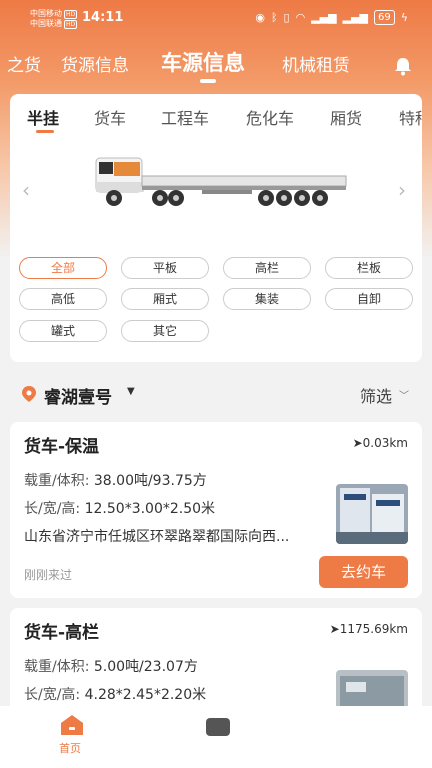  What do you see at coordinates (385, 443) in the screenshot?
I see `distance-value: 0.03km` at bounding box center [385, 443].